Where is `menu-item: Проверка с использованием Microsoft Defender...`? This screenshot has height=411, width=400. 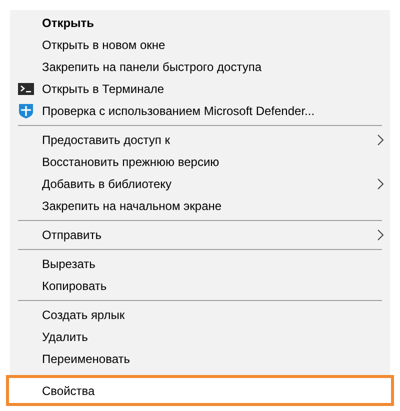 menu-item: Проверка с использованием Microsoft Defender... is located at coordinates (200, 111).